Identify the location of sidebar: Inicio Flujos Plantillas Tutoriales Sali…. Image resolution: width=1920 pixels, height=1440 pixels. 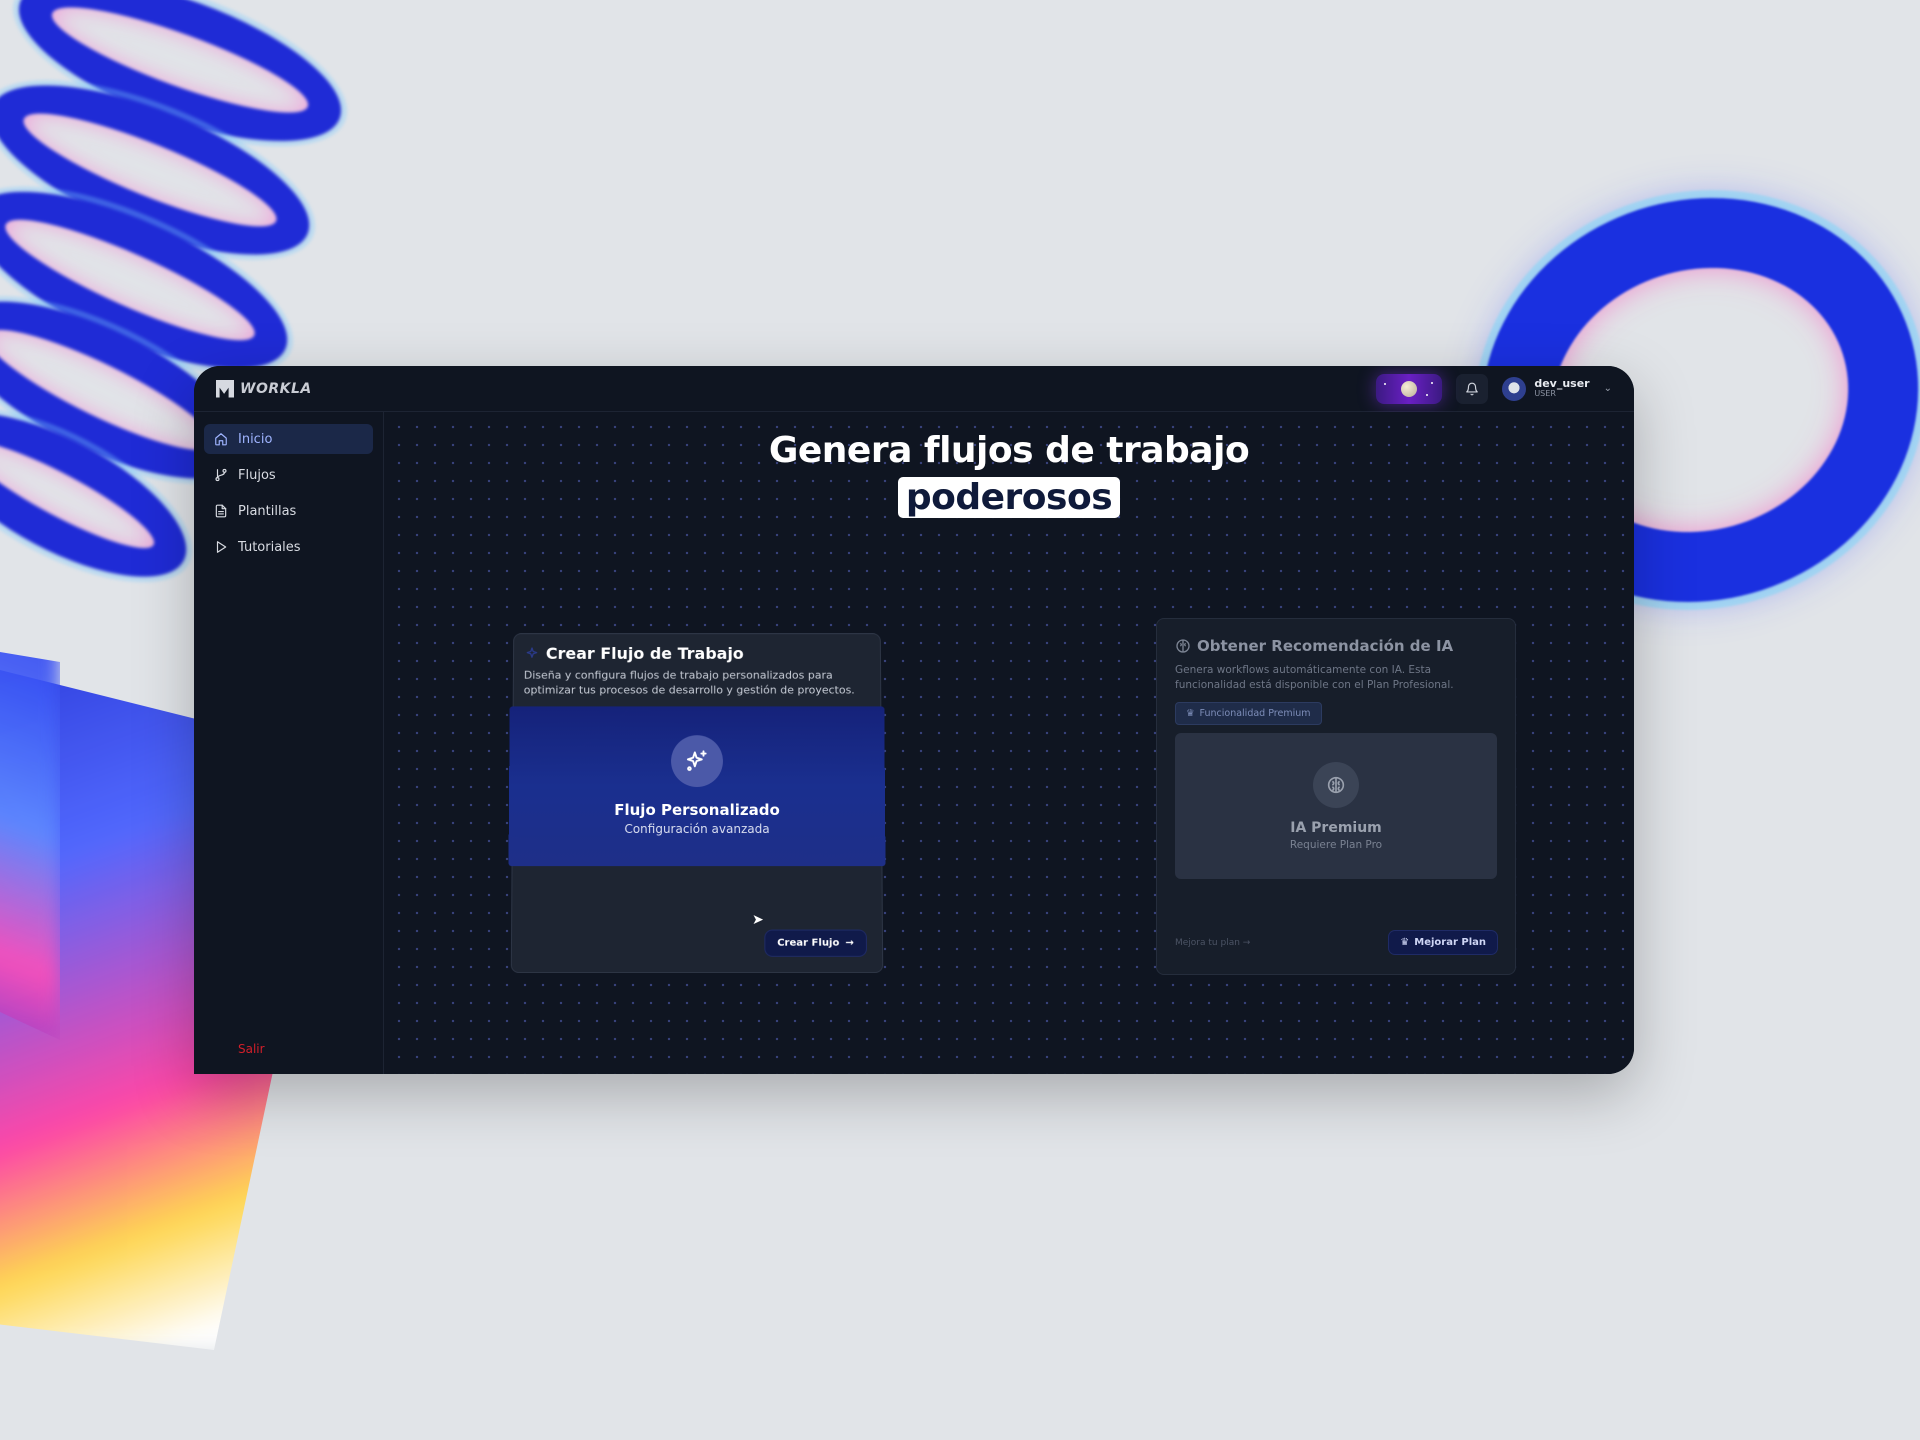
(289, 743).